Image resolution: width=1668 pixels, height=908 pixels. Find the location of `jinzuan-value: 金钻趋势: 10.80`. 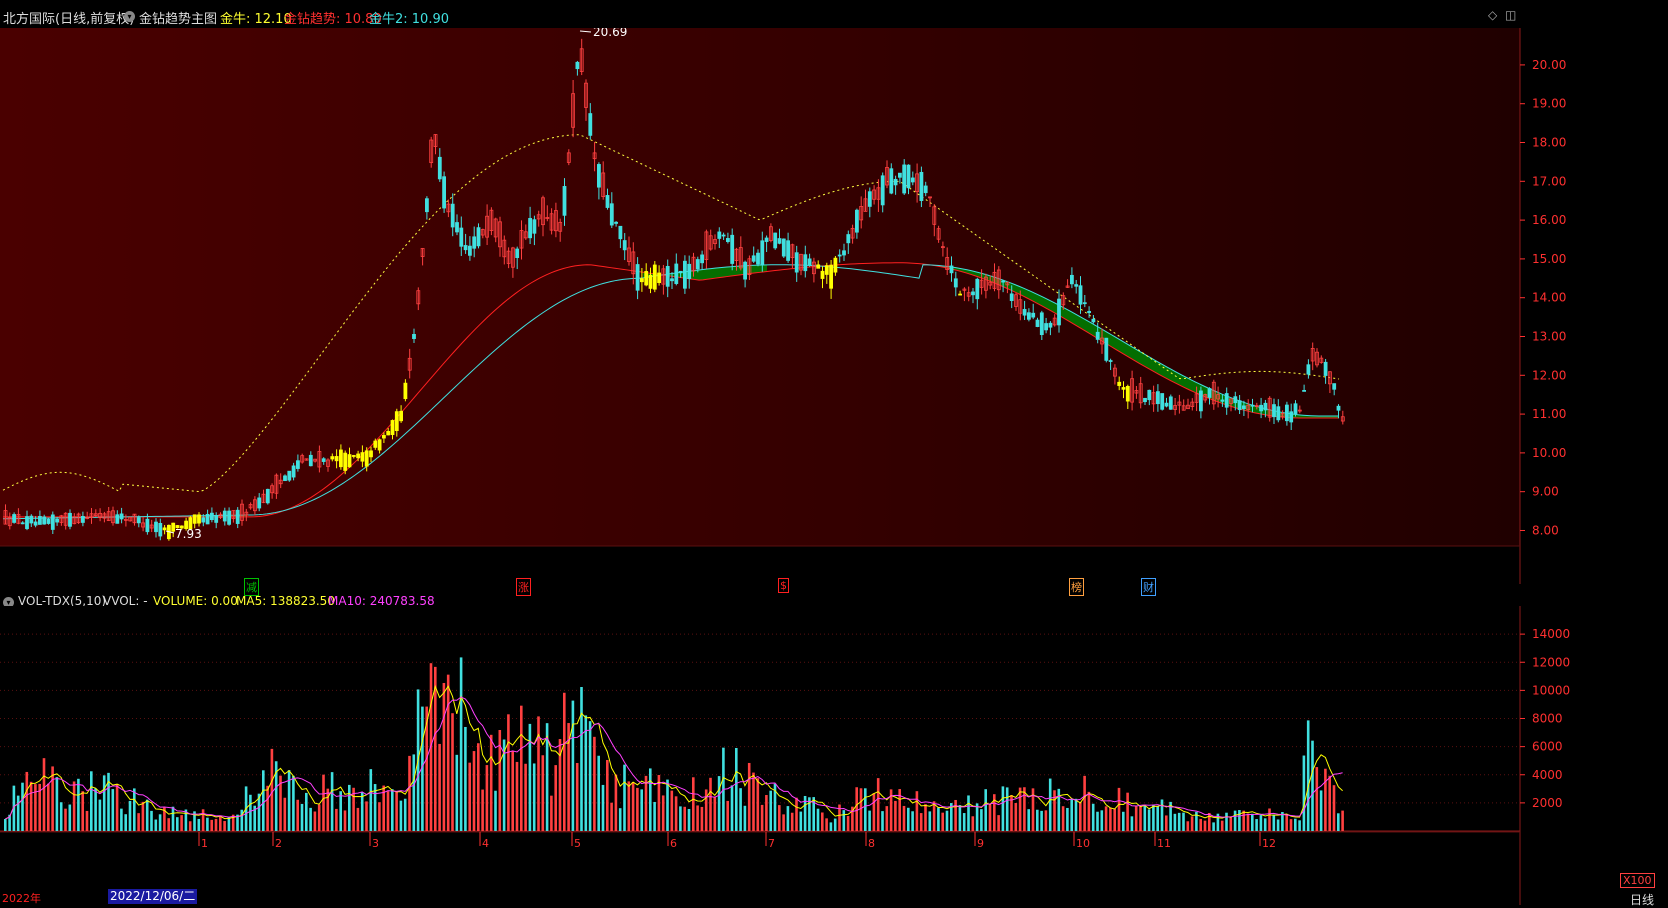

jinzuan-value: 金钻趋势: 10.80 is located at coordinates (333, 19).